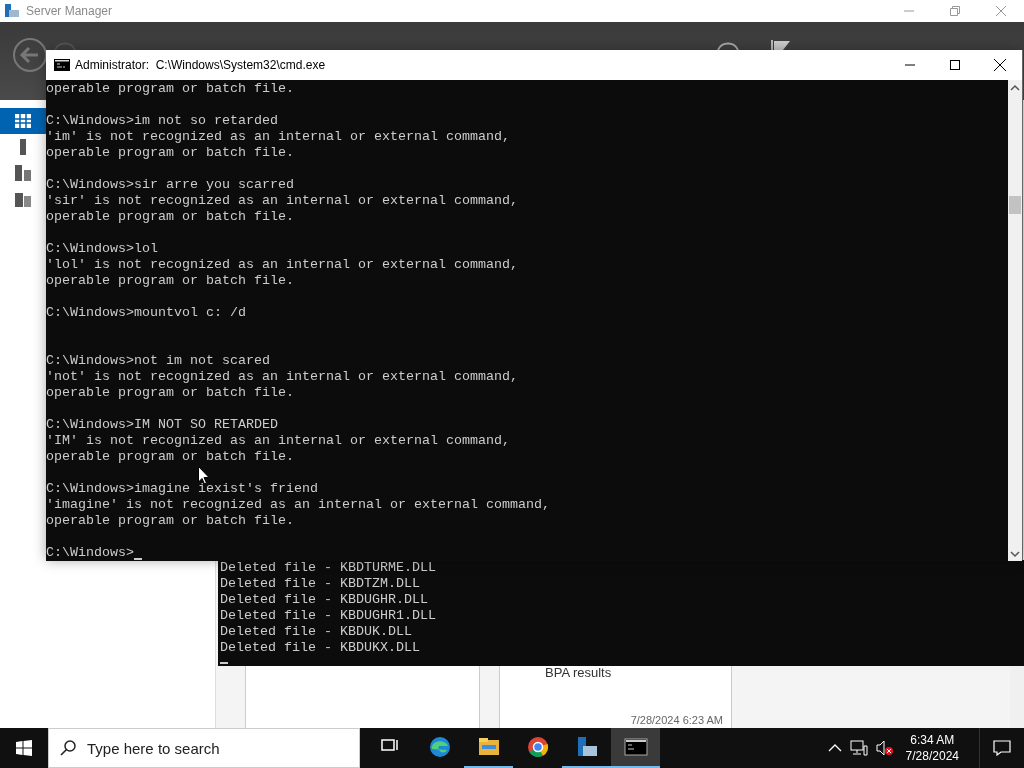 The height and width of the screenshot is (768, 1024). I want to click on console-line: Deleted file - KBDUKX.DLL, so click(320, 648).